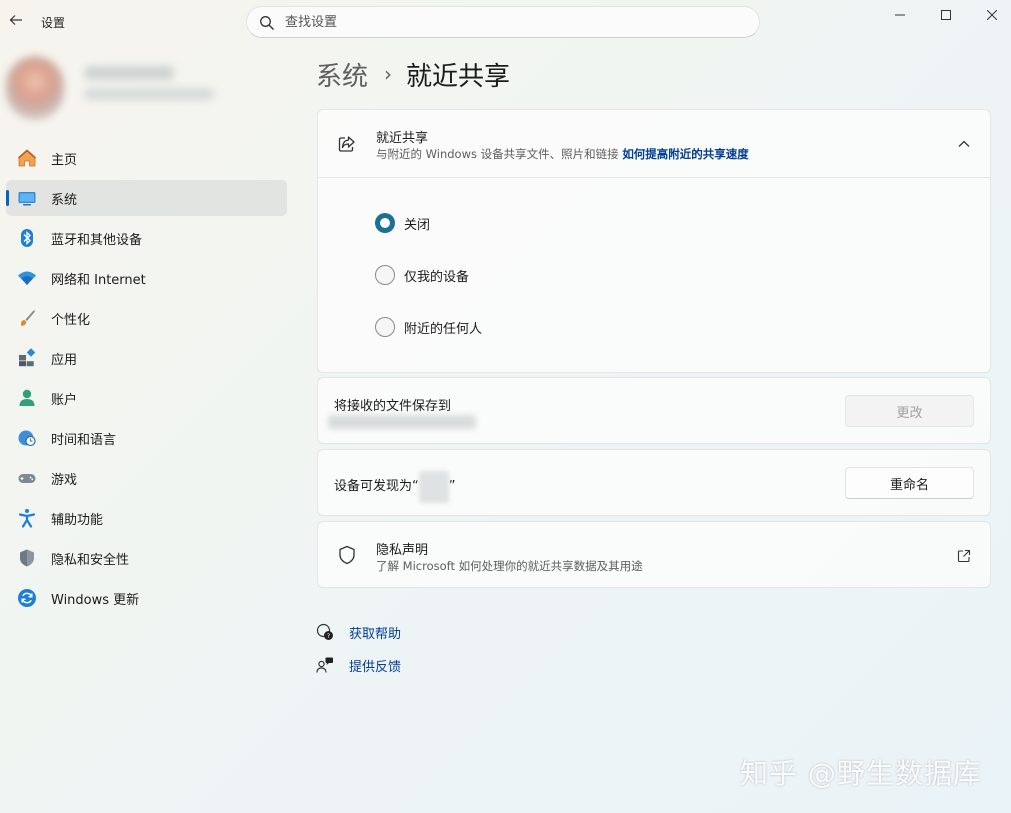  Describe the element at coordinates (437, 277) in the screenshot. I see `radio-label: 仅我的设备` at that location.